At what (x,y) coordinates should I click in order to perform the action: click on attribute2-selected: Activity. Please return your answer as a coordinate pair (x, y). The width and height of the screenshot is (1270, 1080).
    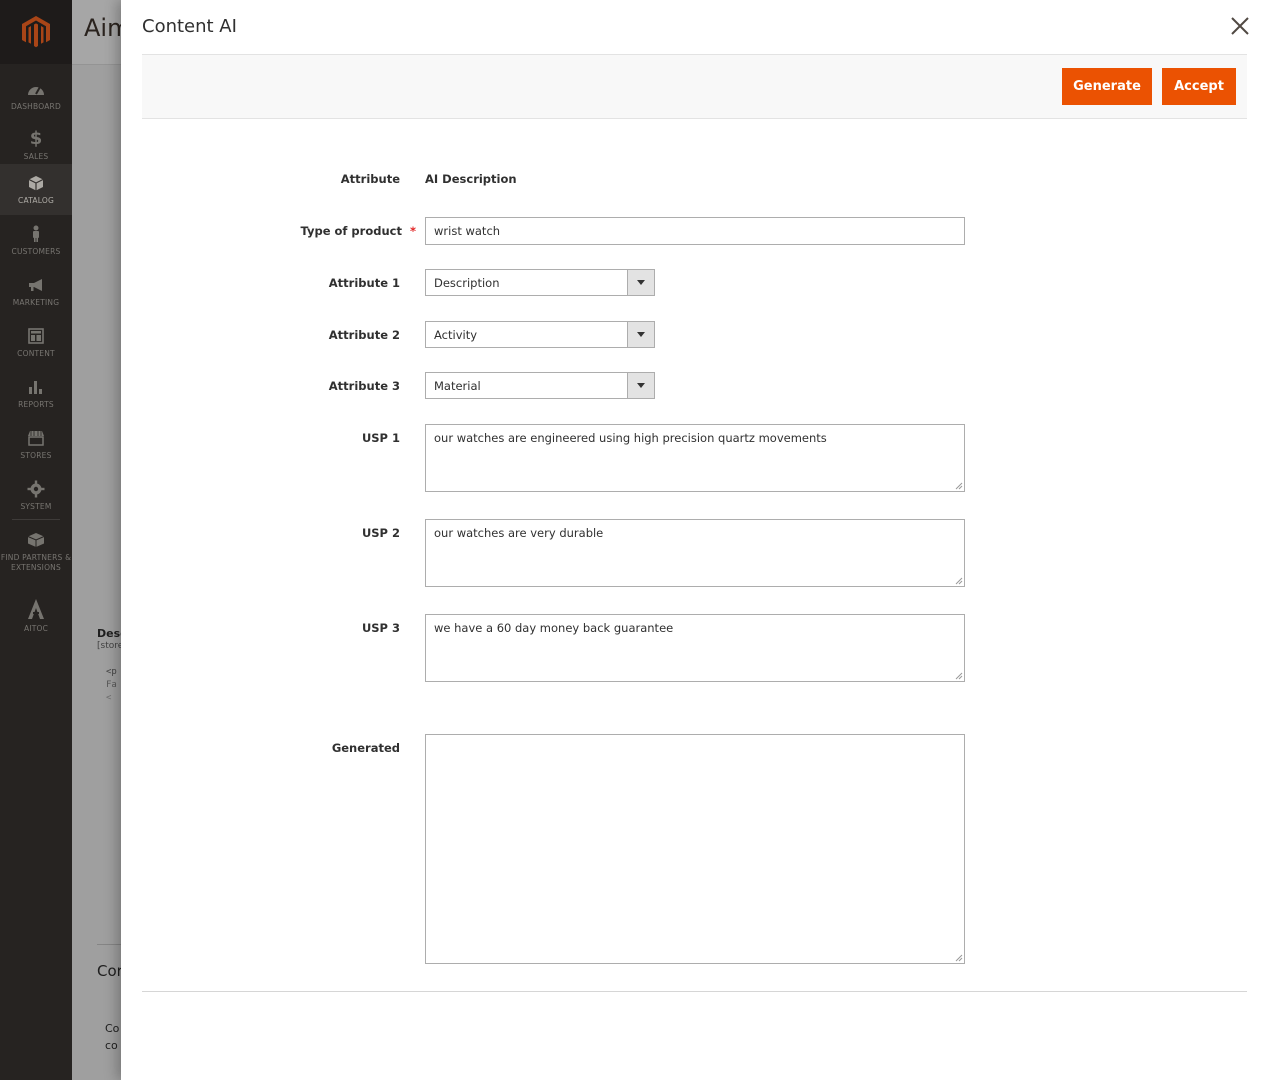
    Looking at the image, I should click on (456, 335).